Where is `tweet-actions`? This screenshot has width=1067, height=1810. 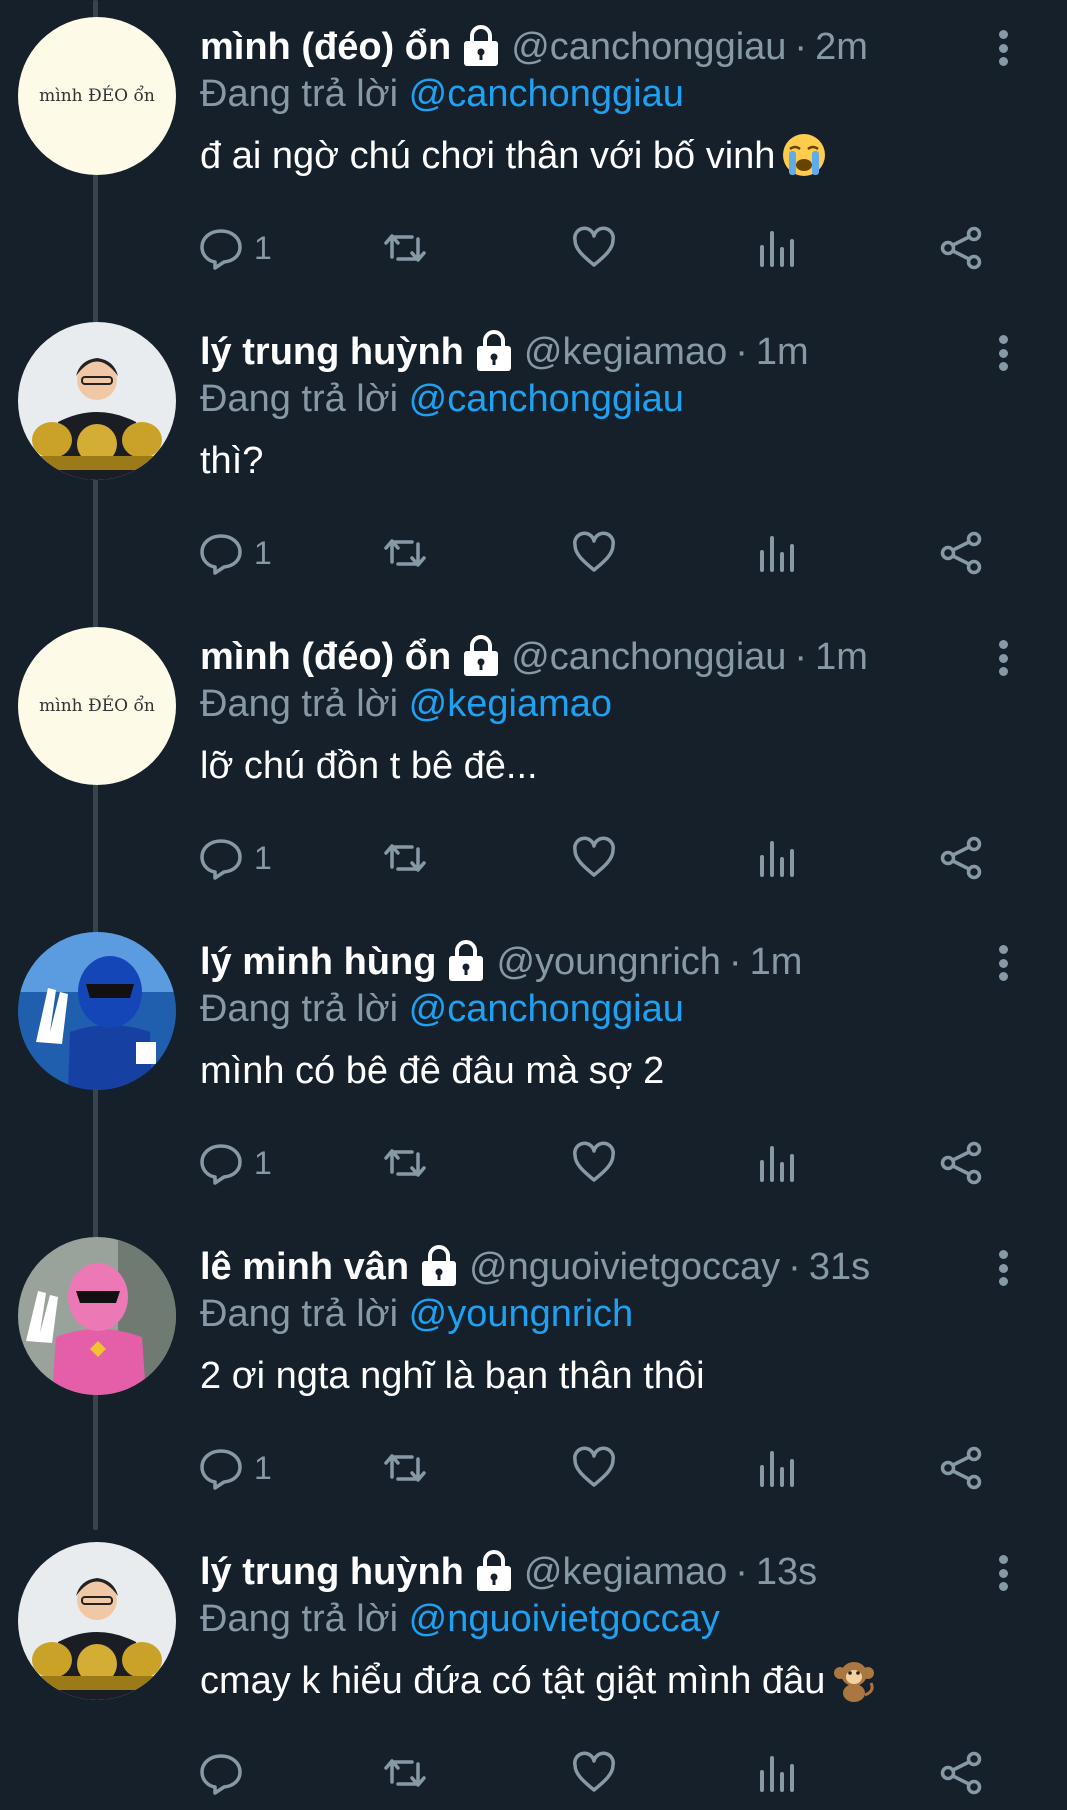
tweet-actions is located at coordinates (598, 1773).